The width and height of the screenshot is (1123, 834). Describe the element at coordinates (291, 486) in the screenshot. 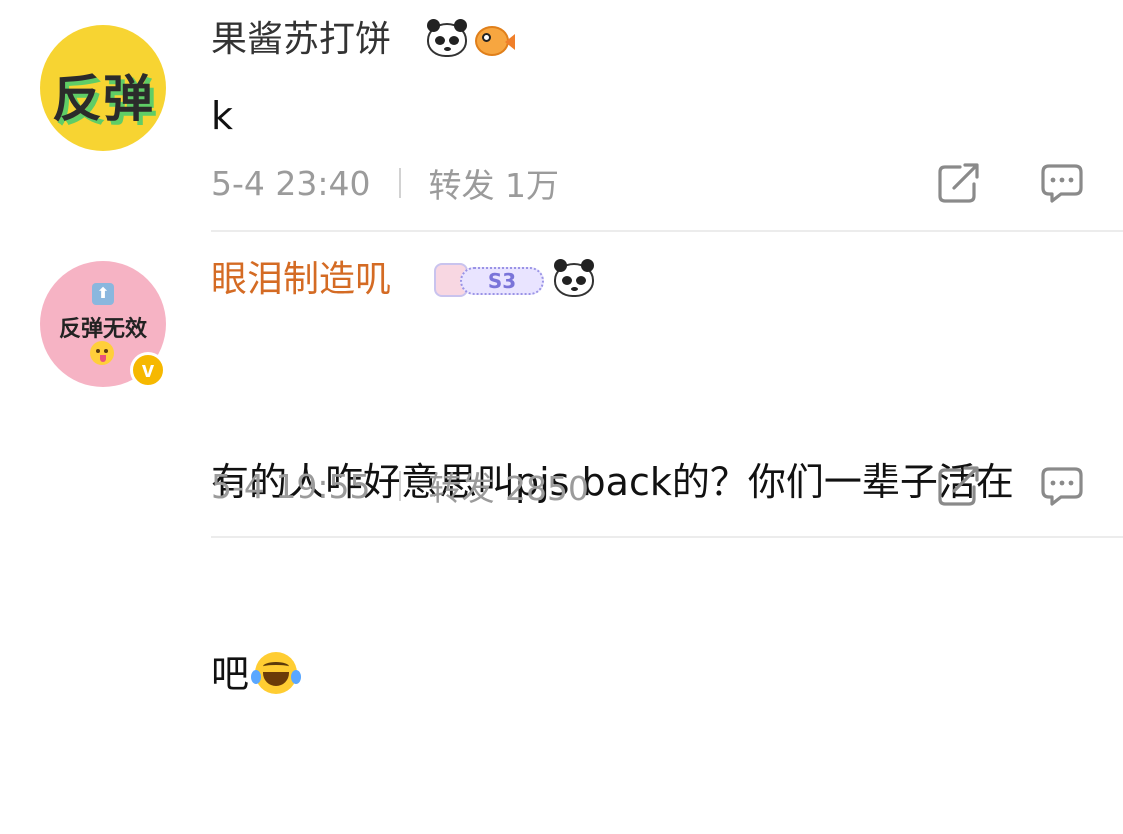

I see `post-date: 5-4 19:55` at that location.